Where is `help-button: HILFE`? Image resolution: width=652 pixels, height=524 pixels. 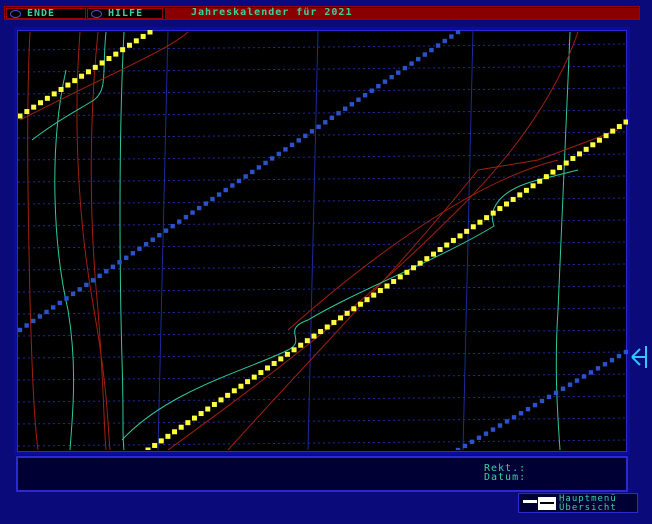 help-button: HILFE is located at coordinates (125, 13).